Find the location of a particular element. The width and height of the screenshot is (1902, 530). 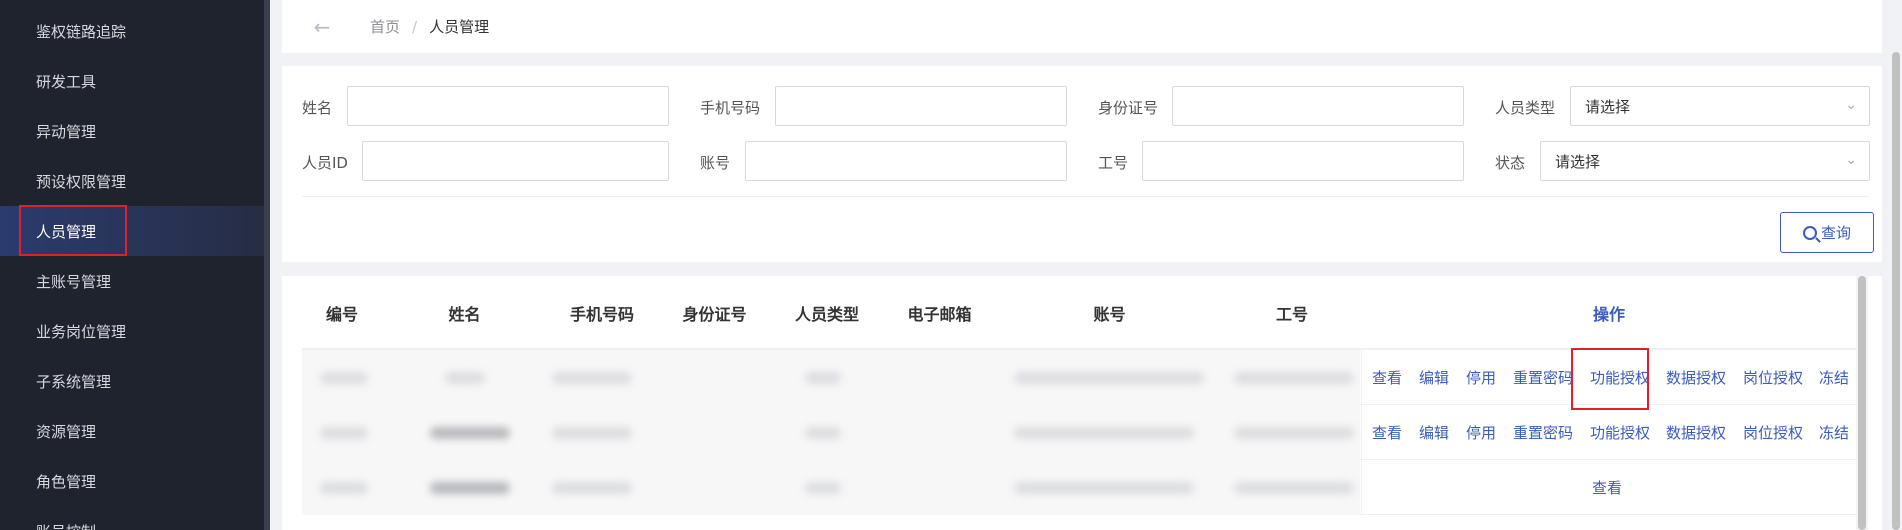

page-scrollbar is located at coordinates (1896, 265).